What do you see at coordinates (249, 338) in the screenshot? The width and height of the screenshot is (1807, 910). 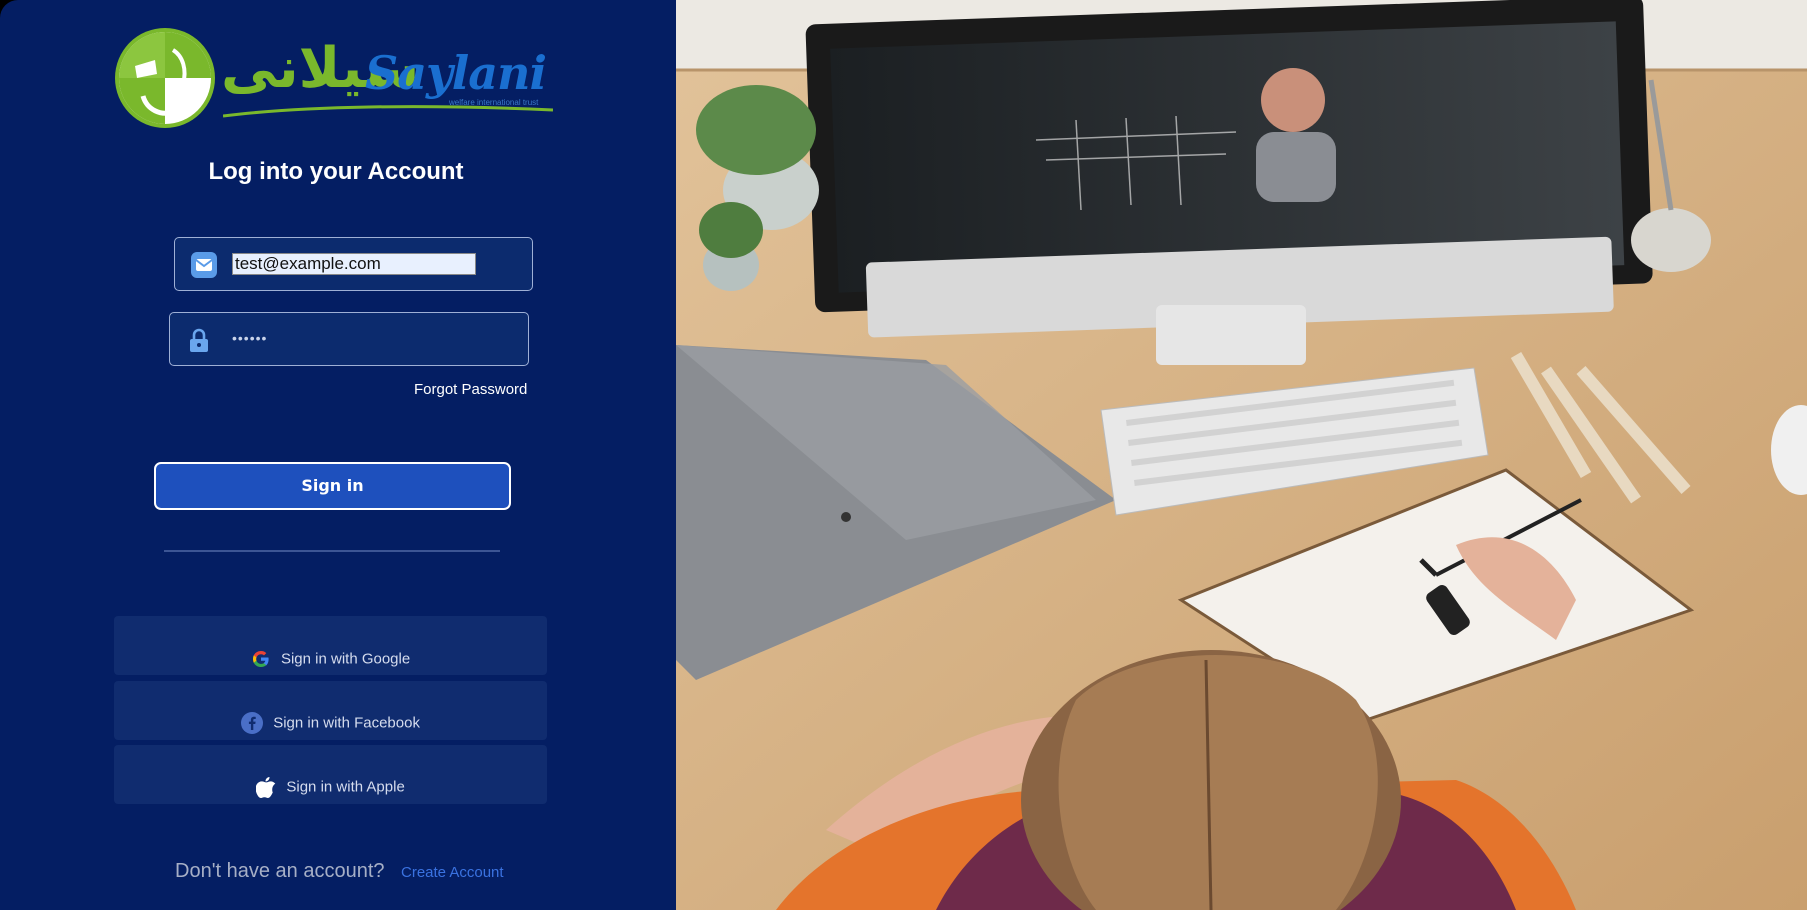 I see `password-input: ••••••` at bounding box center [249, 338].